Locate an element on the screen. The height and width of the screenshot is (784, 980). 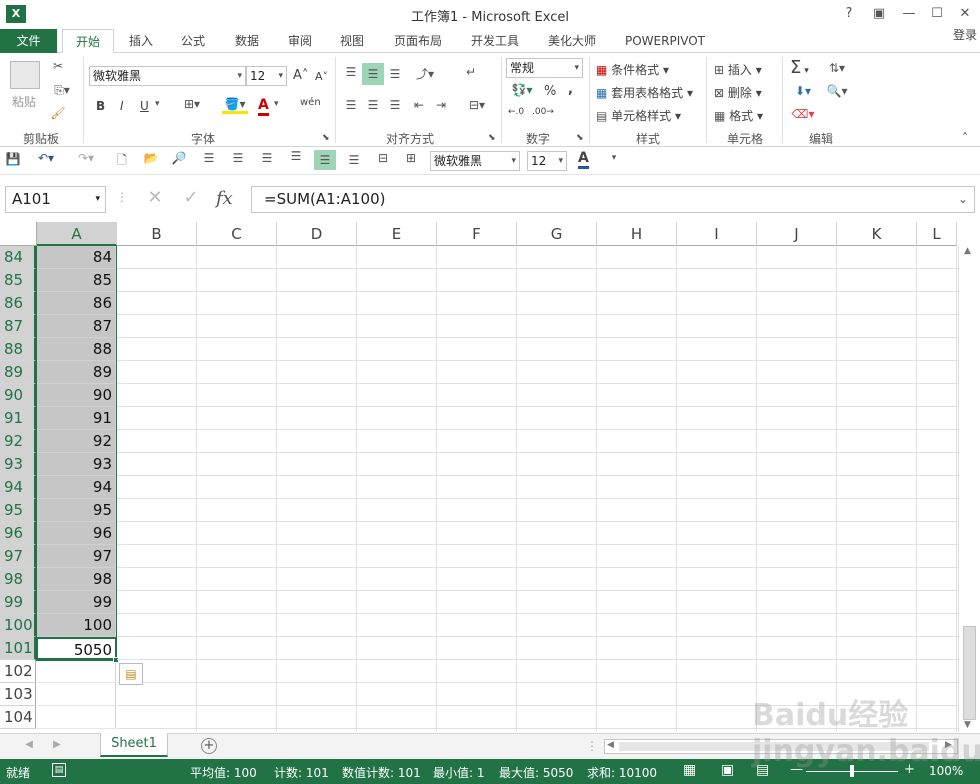
cut-icon: ✂ is located at coordinates (58, 66).